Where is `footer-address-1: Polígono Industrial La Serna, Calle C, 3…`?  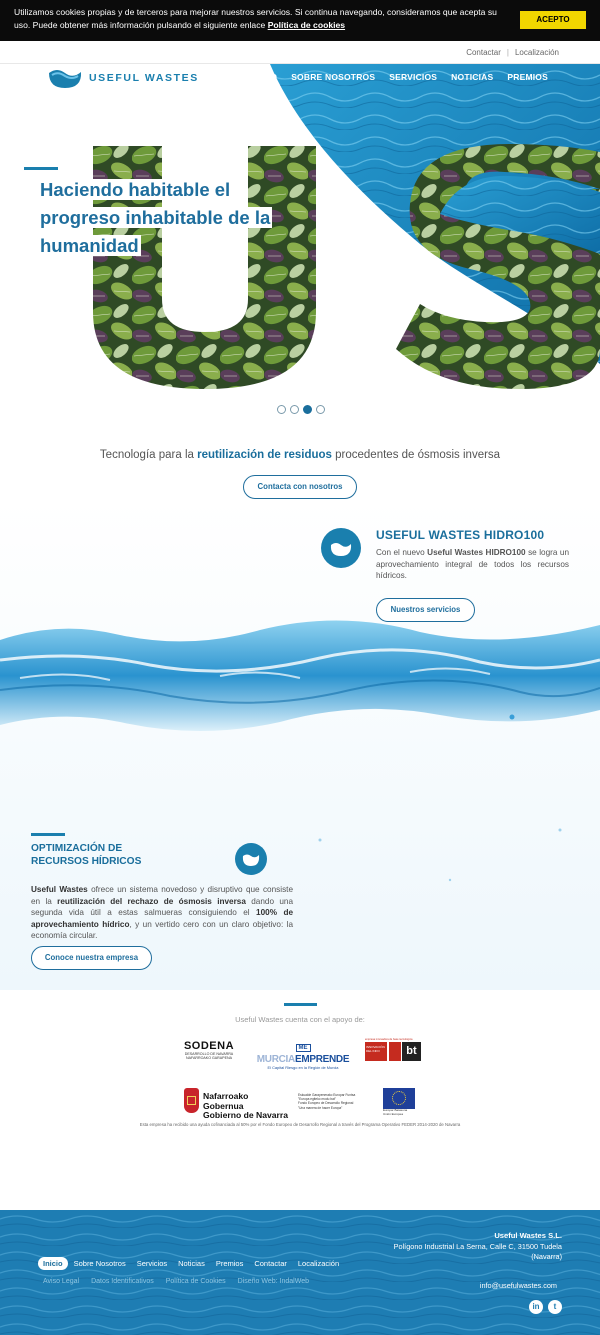 footer-address-1: Polígono Industrial La Serna, Calle C, 3… is located at coordinates (477, 1246).